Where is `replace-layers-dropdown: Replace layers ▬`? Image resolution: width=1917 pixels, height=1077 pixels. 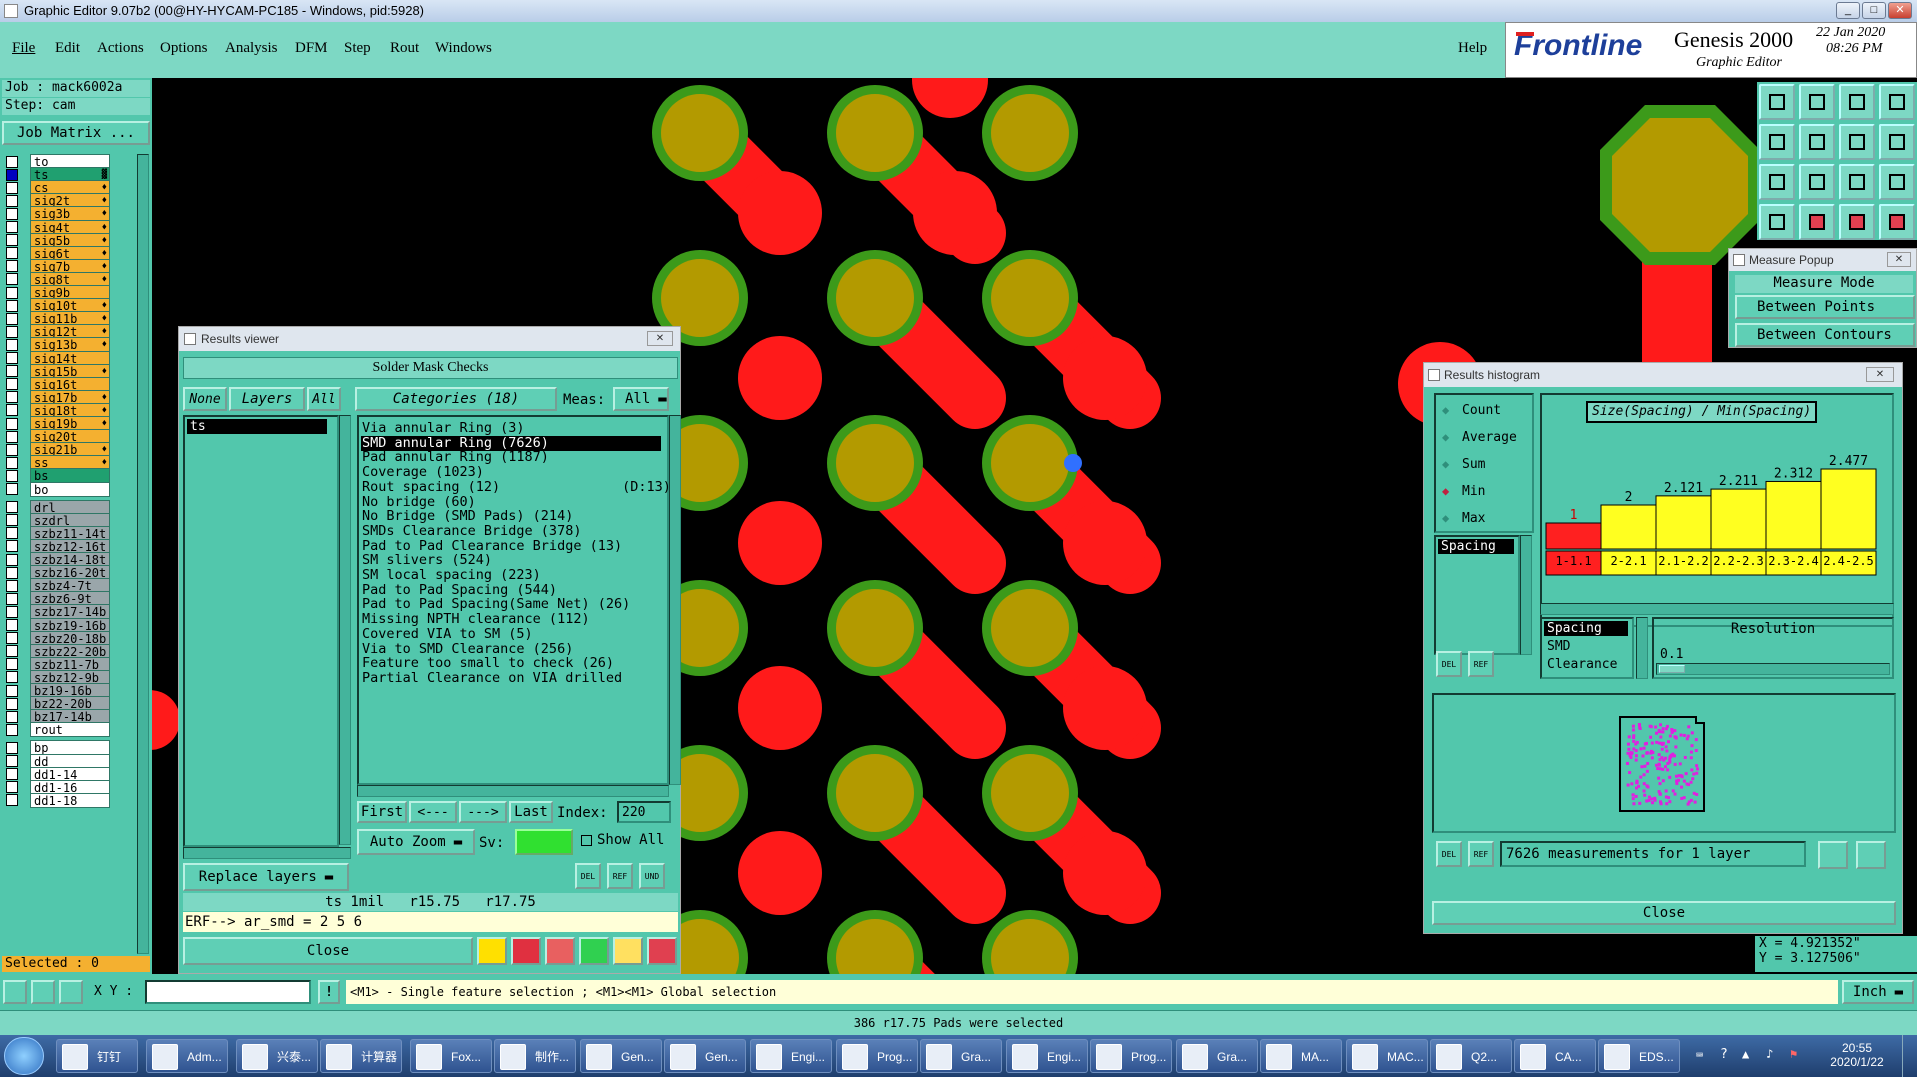
replace-layers-dropdown: Replace layers ▬ is located at coordinates (266, 877).